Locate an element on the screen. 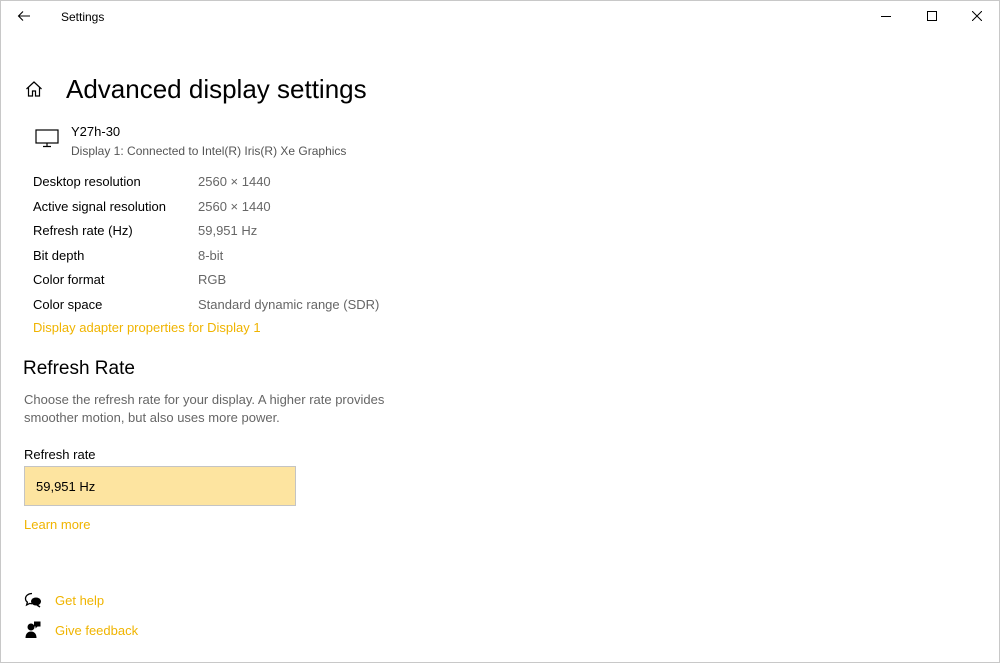  back-arrow-icon is located at coordinates (23, 16).